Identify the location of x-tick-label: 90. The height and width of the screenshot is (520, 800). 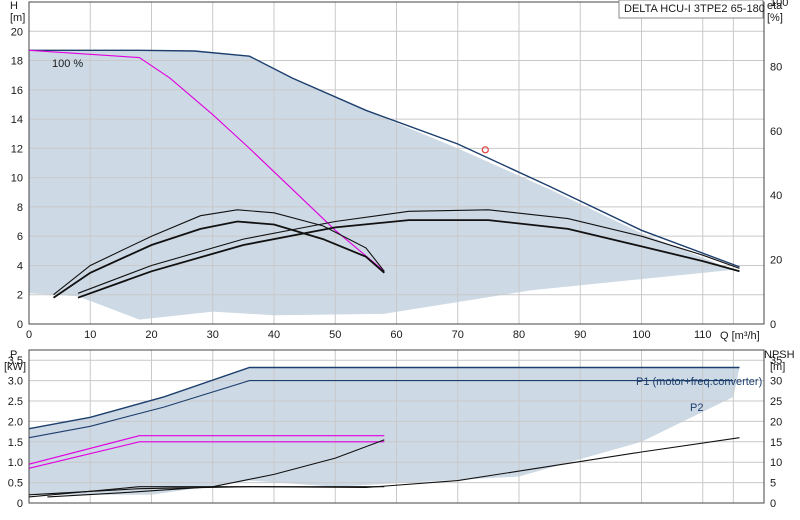
(580, 335).